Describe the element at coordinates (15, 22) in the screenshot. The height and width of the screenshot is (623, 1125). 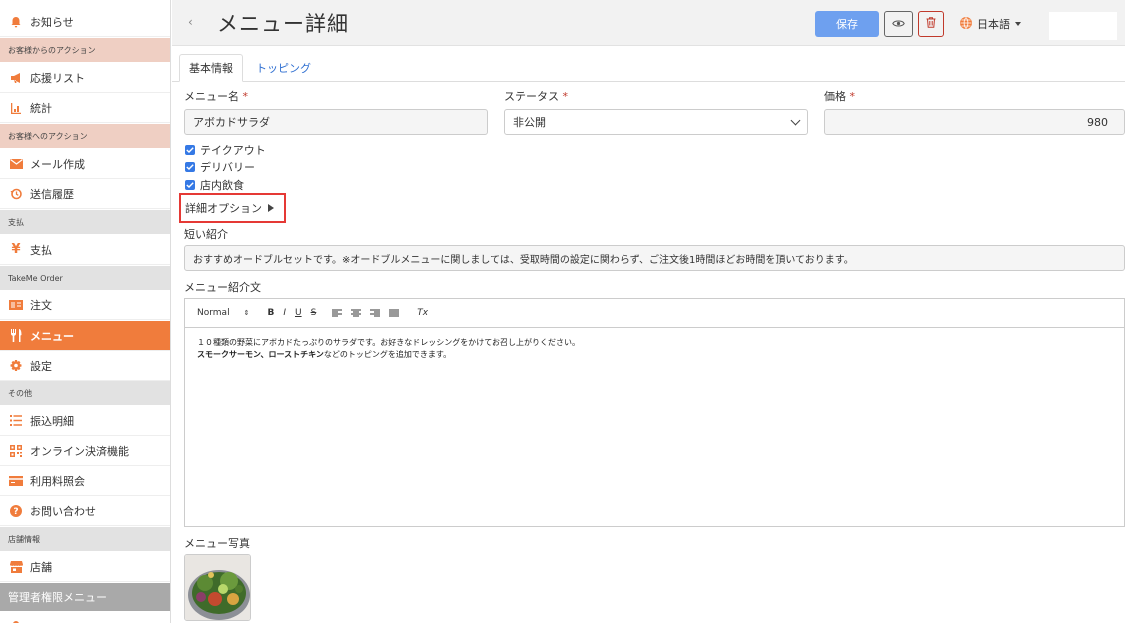
I see `bell-icon` at that location.